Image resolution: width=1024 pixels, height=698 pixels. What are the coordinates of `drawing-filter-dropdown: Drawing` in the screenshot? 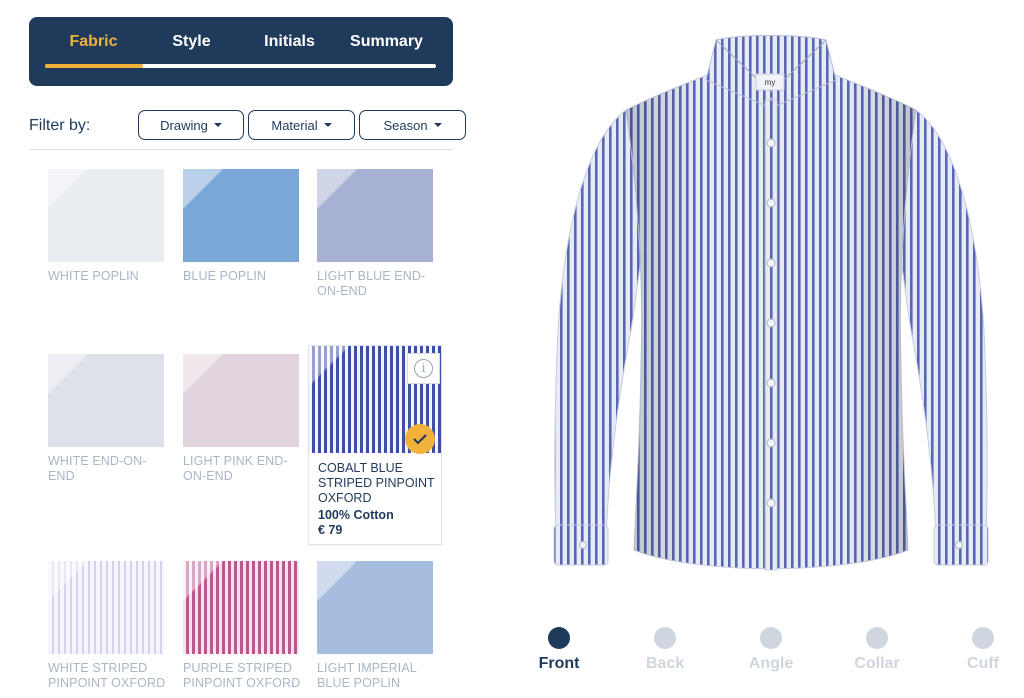 It's located at (191, 125).